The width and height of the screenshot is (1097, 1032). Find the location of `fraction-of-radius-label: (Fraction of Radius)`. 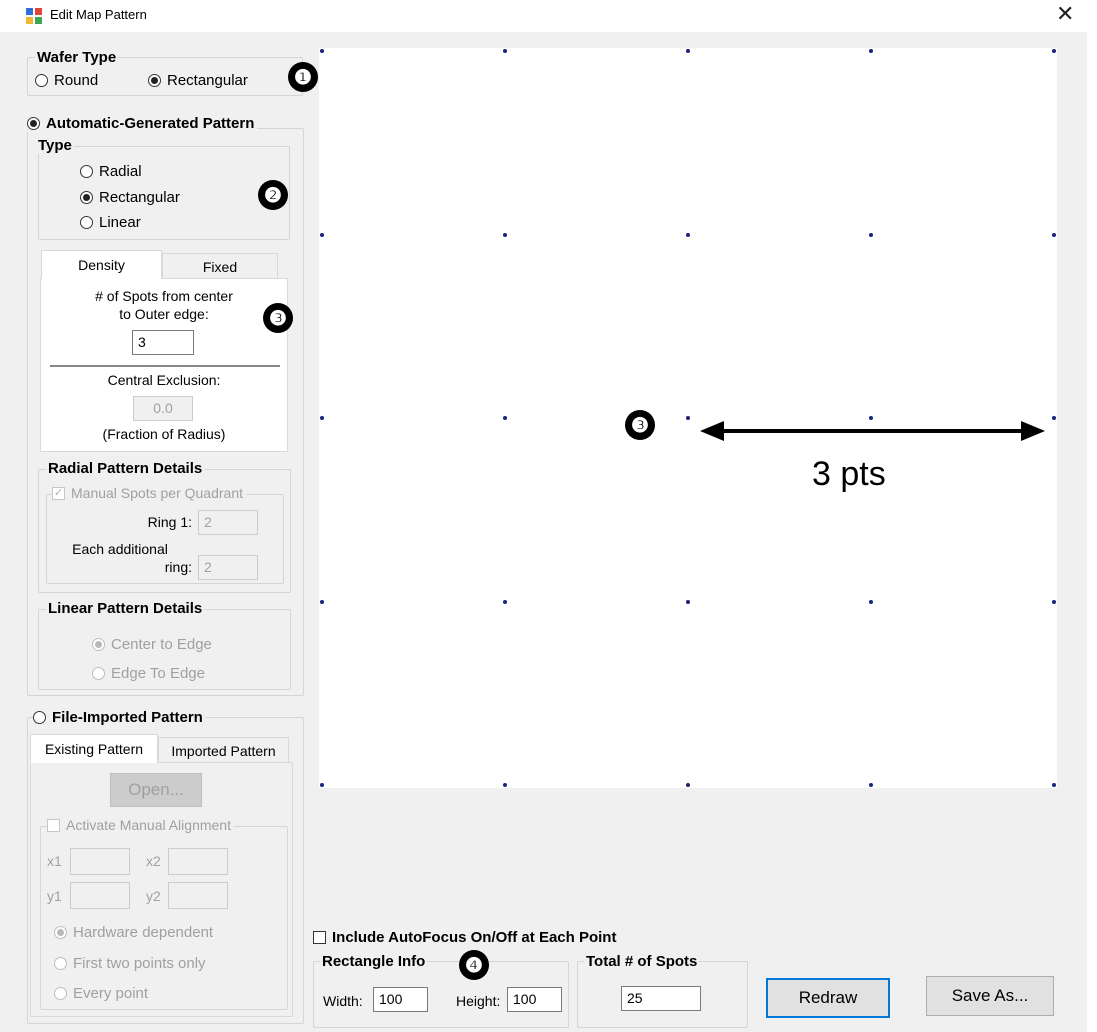

fraction-of-radius-label: (Fraction of Radius) is located at coordinates (164, 434).